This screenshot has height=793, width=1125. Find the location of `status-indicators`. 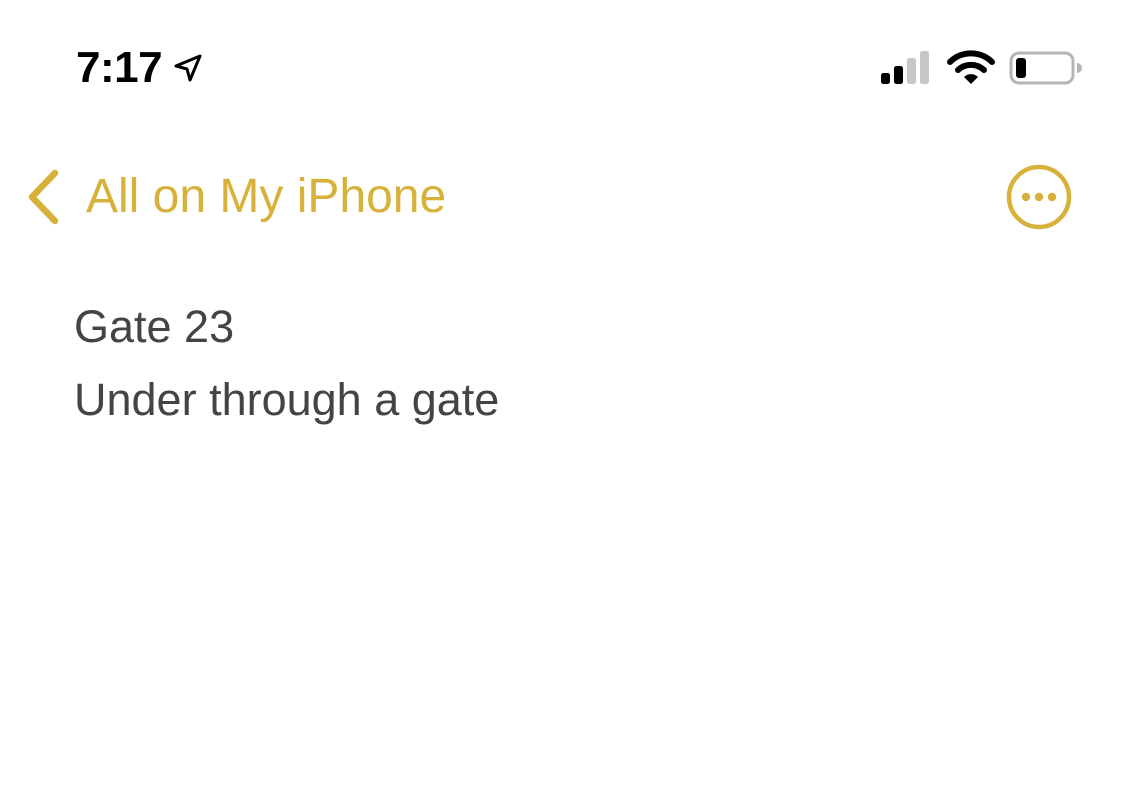

status-indicators is located at coordinates (981, 68).